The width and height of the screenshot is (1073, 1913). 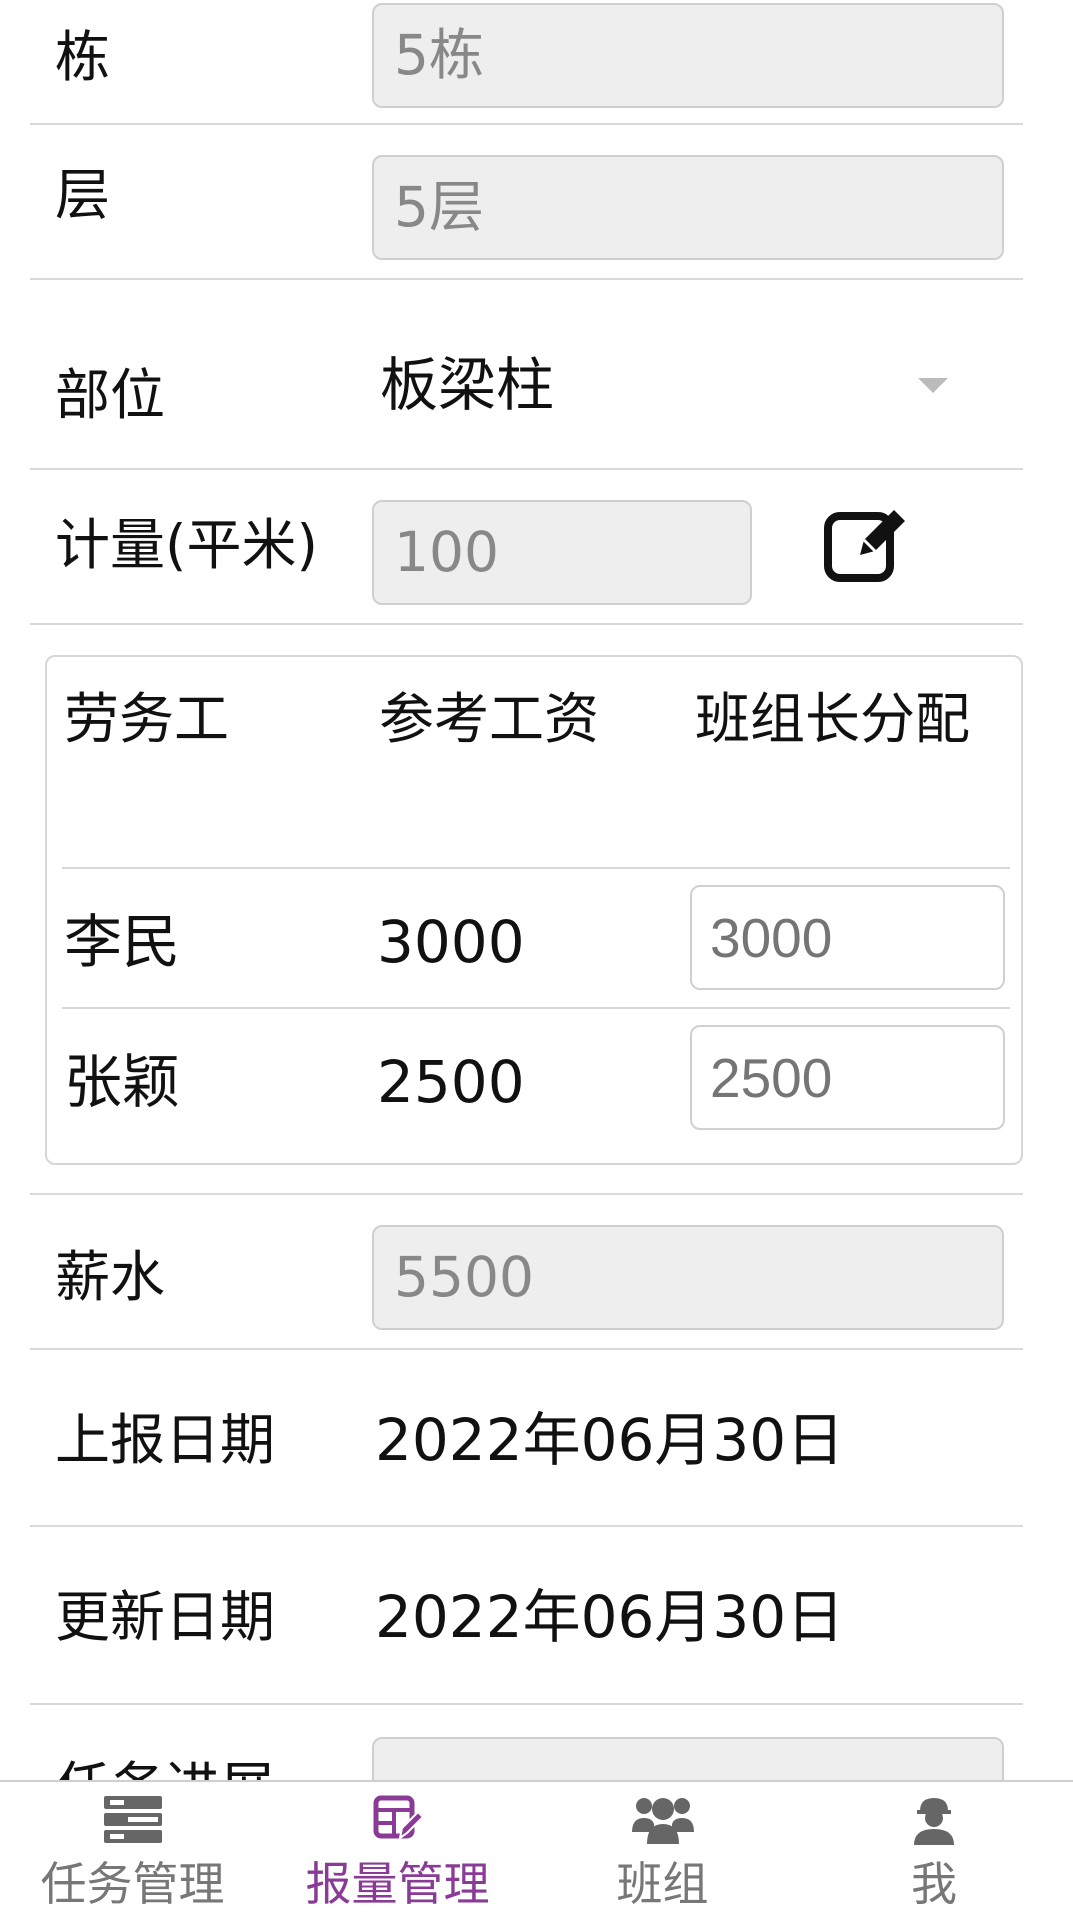 What do you see at coordinates (688, 1758) in the screenshot?
I see `progress-field` at bounding box center [688, 1758].